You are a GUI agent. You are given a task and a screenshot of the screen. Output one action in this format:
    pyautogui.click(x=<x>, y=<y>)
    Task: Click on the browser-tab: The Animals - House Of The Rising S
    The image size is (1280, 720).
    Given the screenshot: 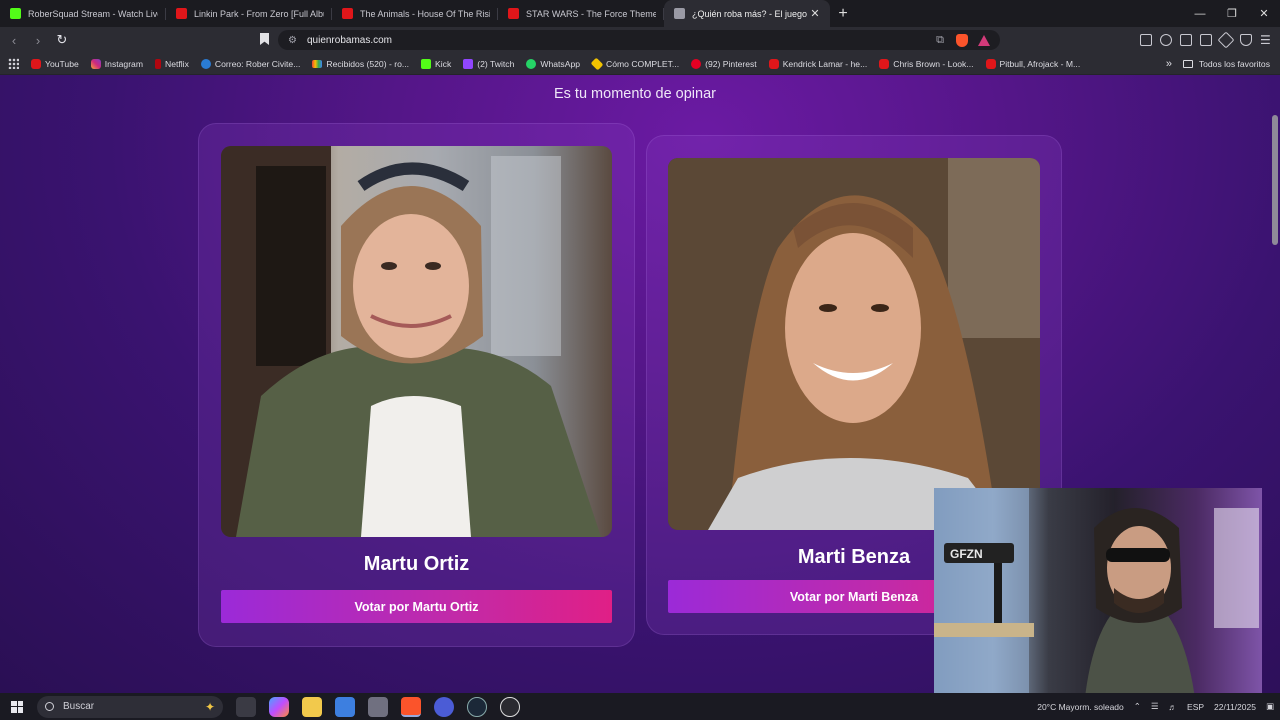 What is the action you would take?
    pyautogui.click(x=415, y=13)
    